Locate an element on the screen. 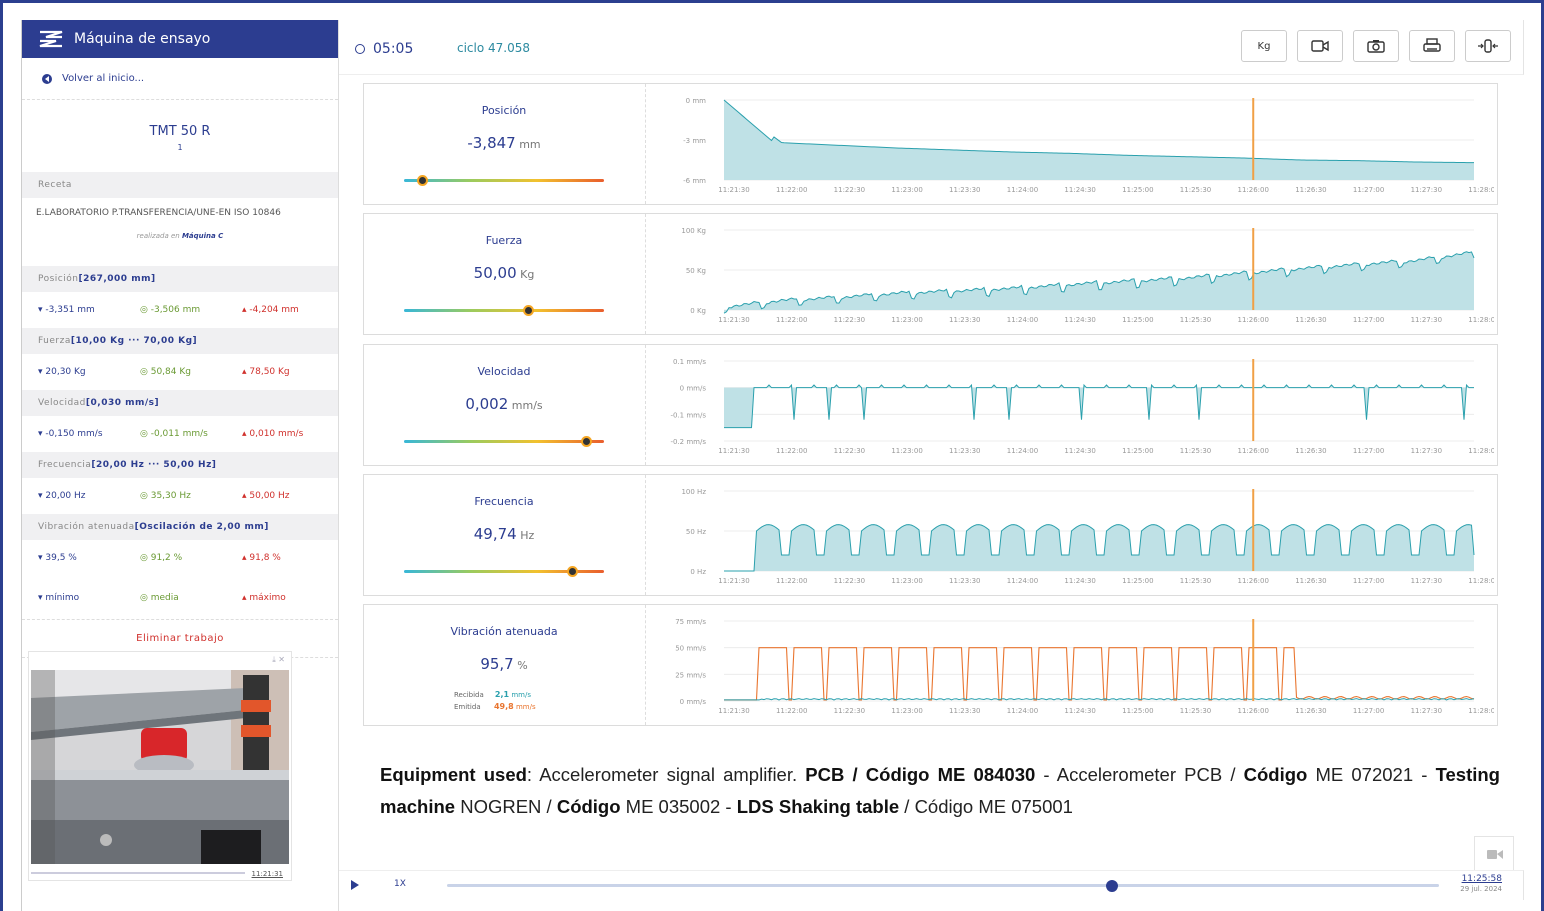 The width and height of the screenshot is (1544, 911). stat-label: Fuerza is located at coordinates (54, 341).